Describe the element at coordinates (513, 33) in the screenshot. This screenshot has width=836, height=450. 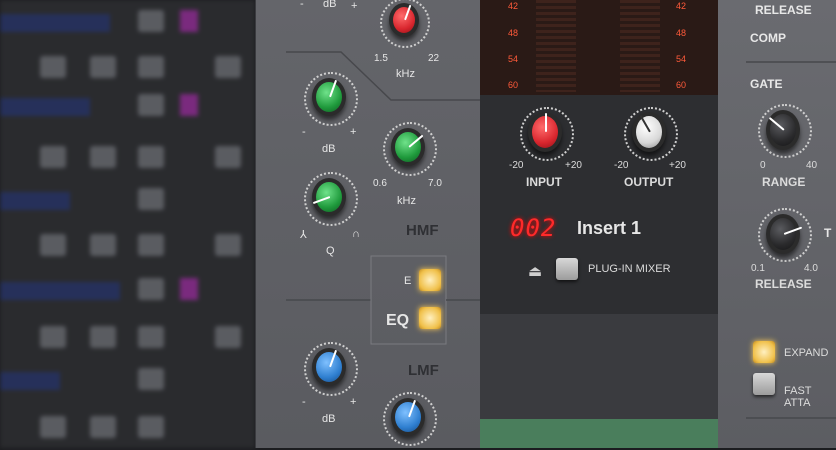
I see `meter-scale-left: 48` at that location.